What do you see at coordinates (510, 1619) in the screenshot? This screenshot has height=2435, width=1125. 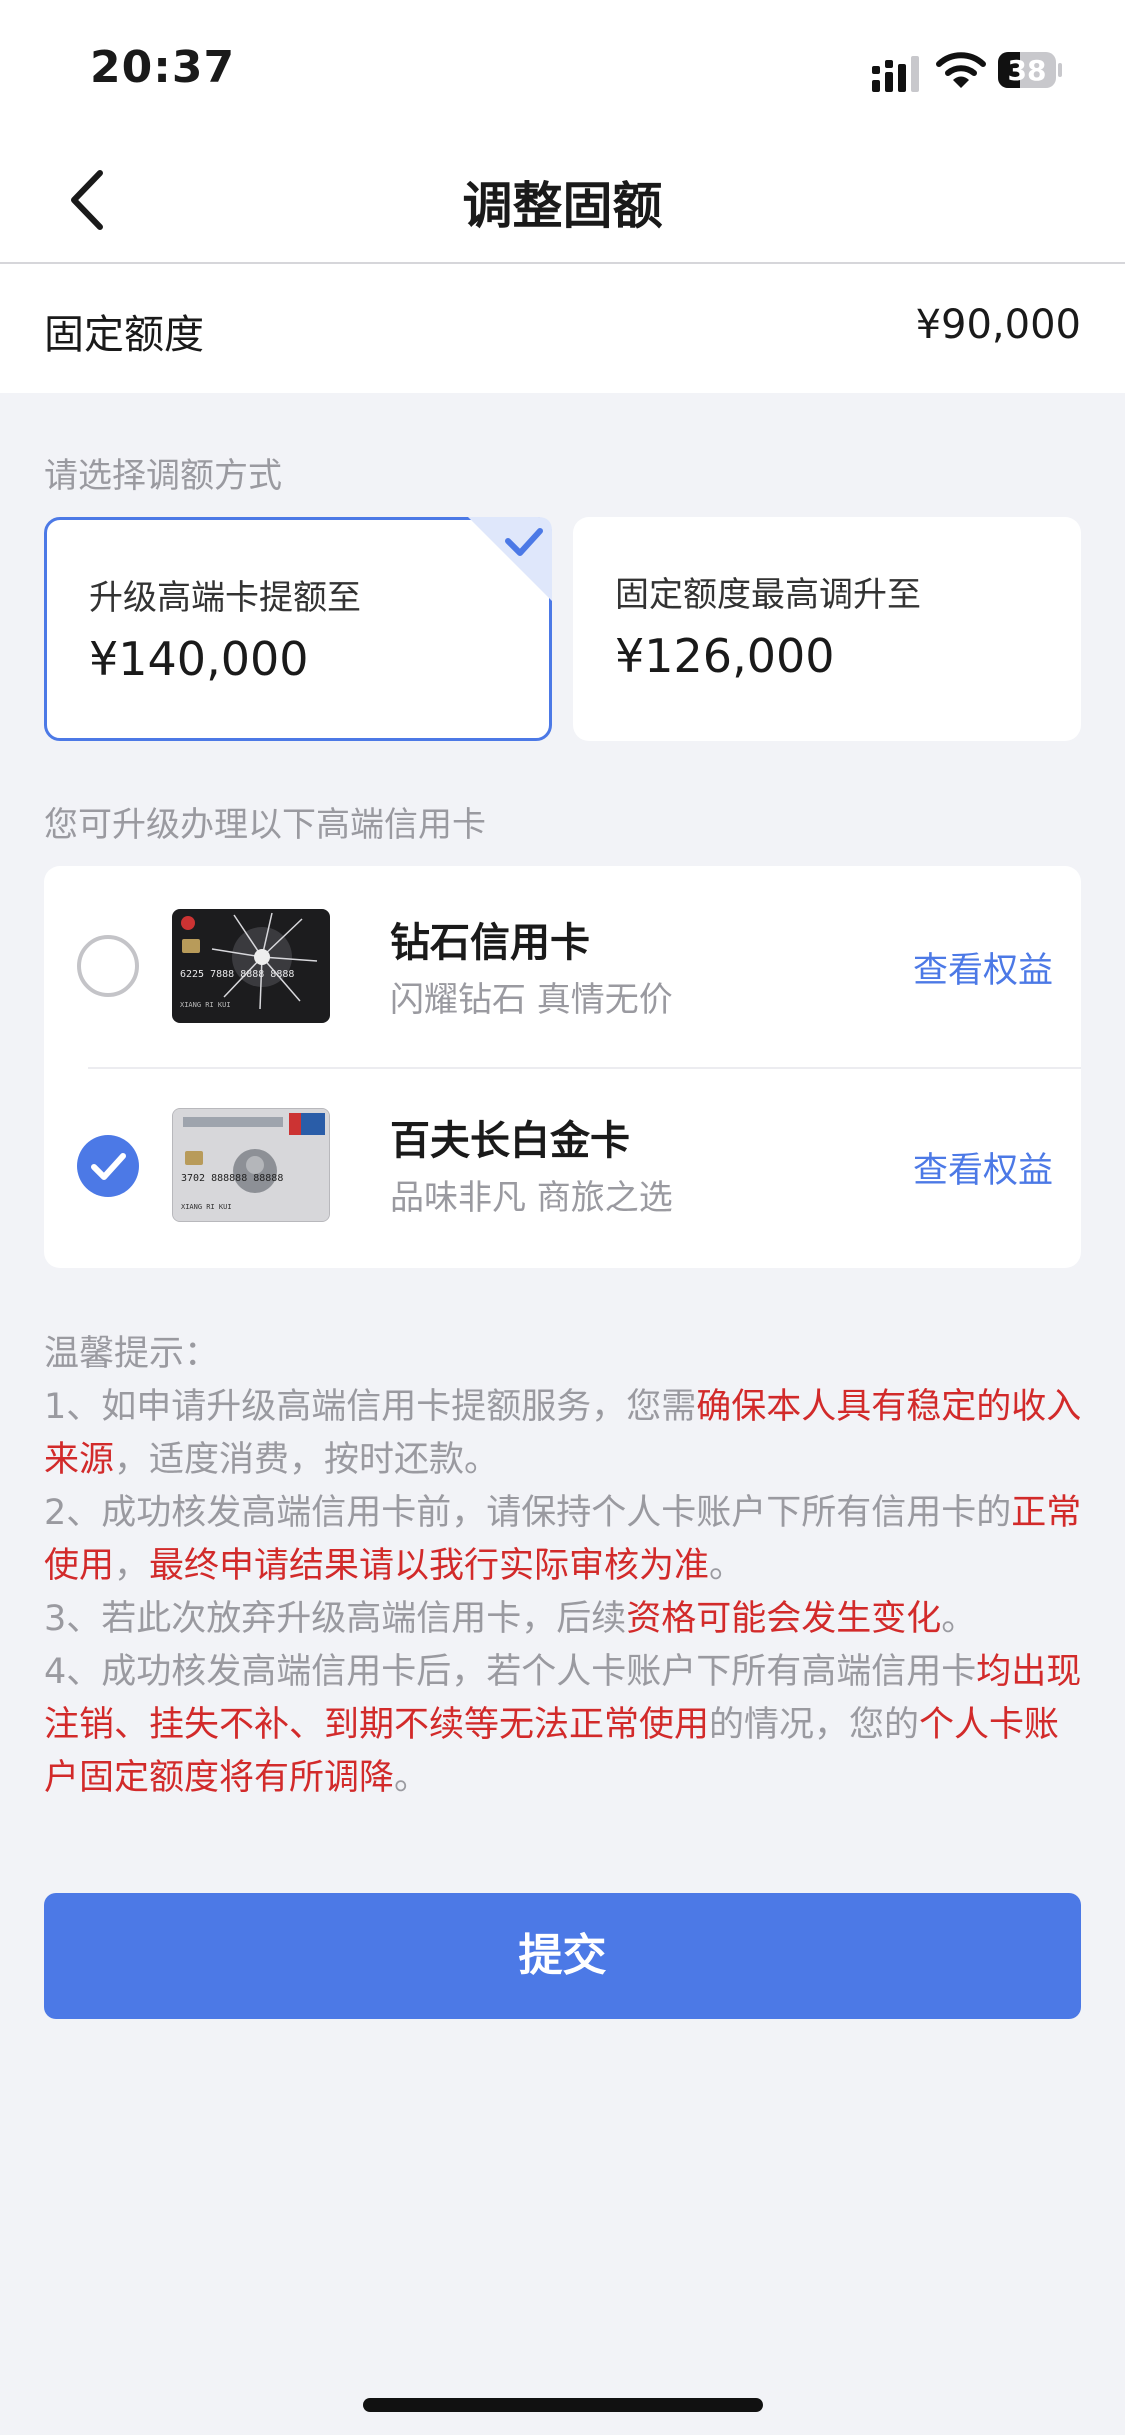 I see `tip-3: 3、若此次放弃升级高端信用卡，后续资格可能会发生变化。` at bounding box center [510, 1619].